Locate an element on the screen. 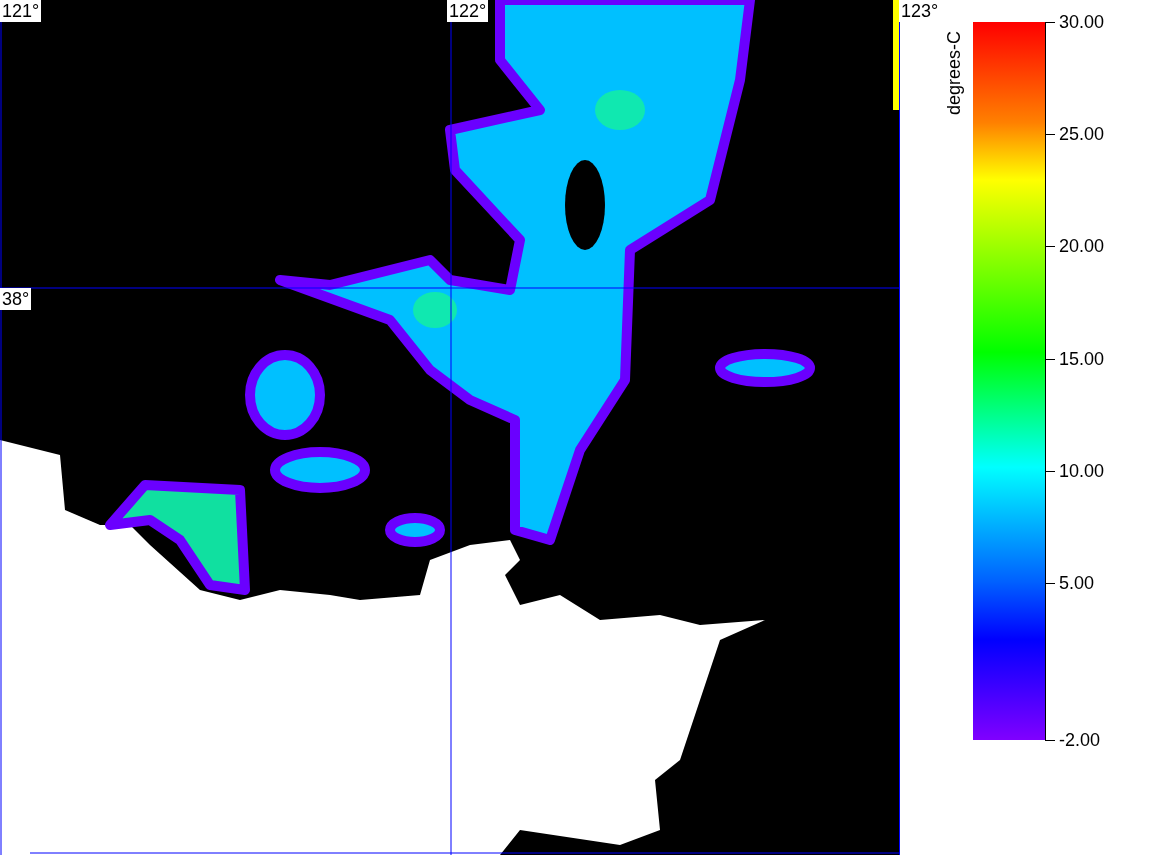 This screenshot has width=1166, height=855. longitude-label: 123° is located at coordinates (920, 11).